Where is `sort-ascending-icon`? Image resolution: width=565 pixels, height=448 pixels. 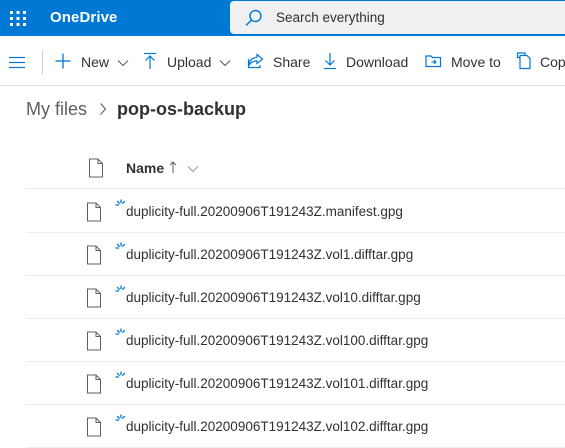
sort-ascending-icon is located at coordinates (173, 168).